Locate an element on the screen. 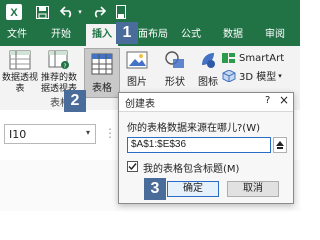 The width and height of the screenshot is (320, 240). header-checkbox is located at coordinates (132, 166).